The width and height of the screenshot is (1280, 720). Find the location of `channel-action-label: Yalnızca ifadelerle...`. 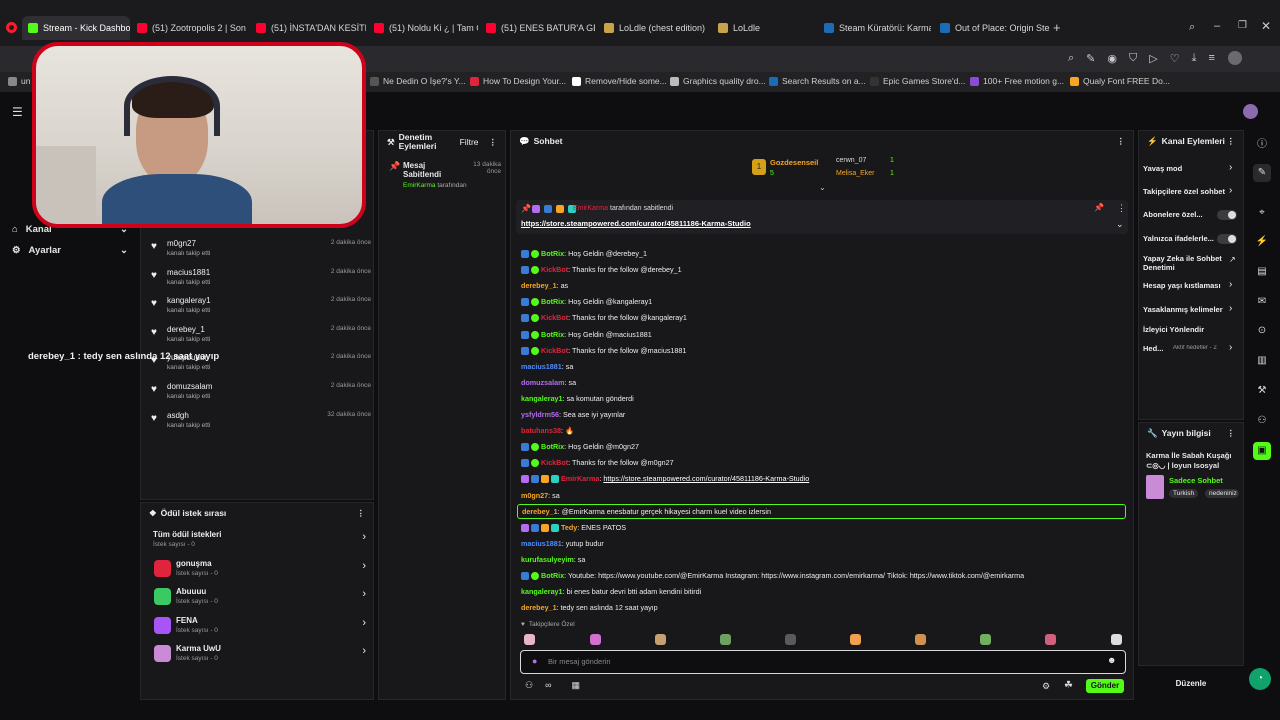

channel-action-label: Yalnızca ifadelerle... is located at coordinates (1178, 238).